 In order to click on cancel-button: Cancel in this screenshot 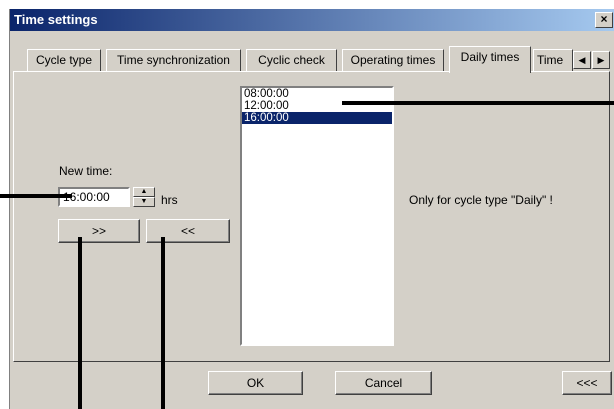, I will do `click(383, 383)`.